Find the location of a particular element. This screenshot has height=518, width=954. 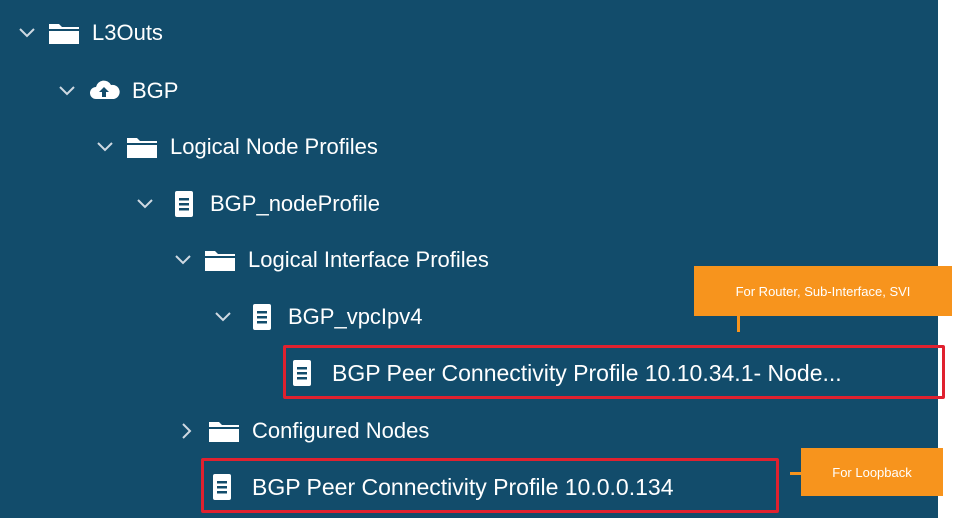

tree-item-label: Configured Nodes is located at coordinates (341, 430).